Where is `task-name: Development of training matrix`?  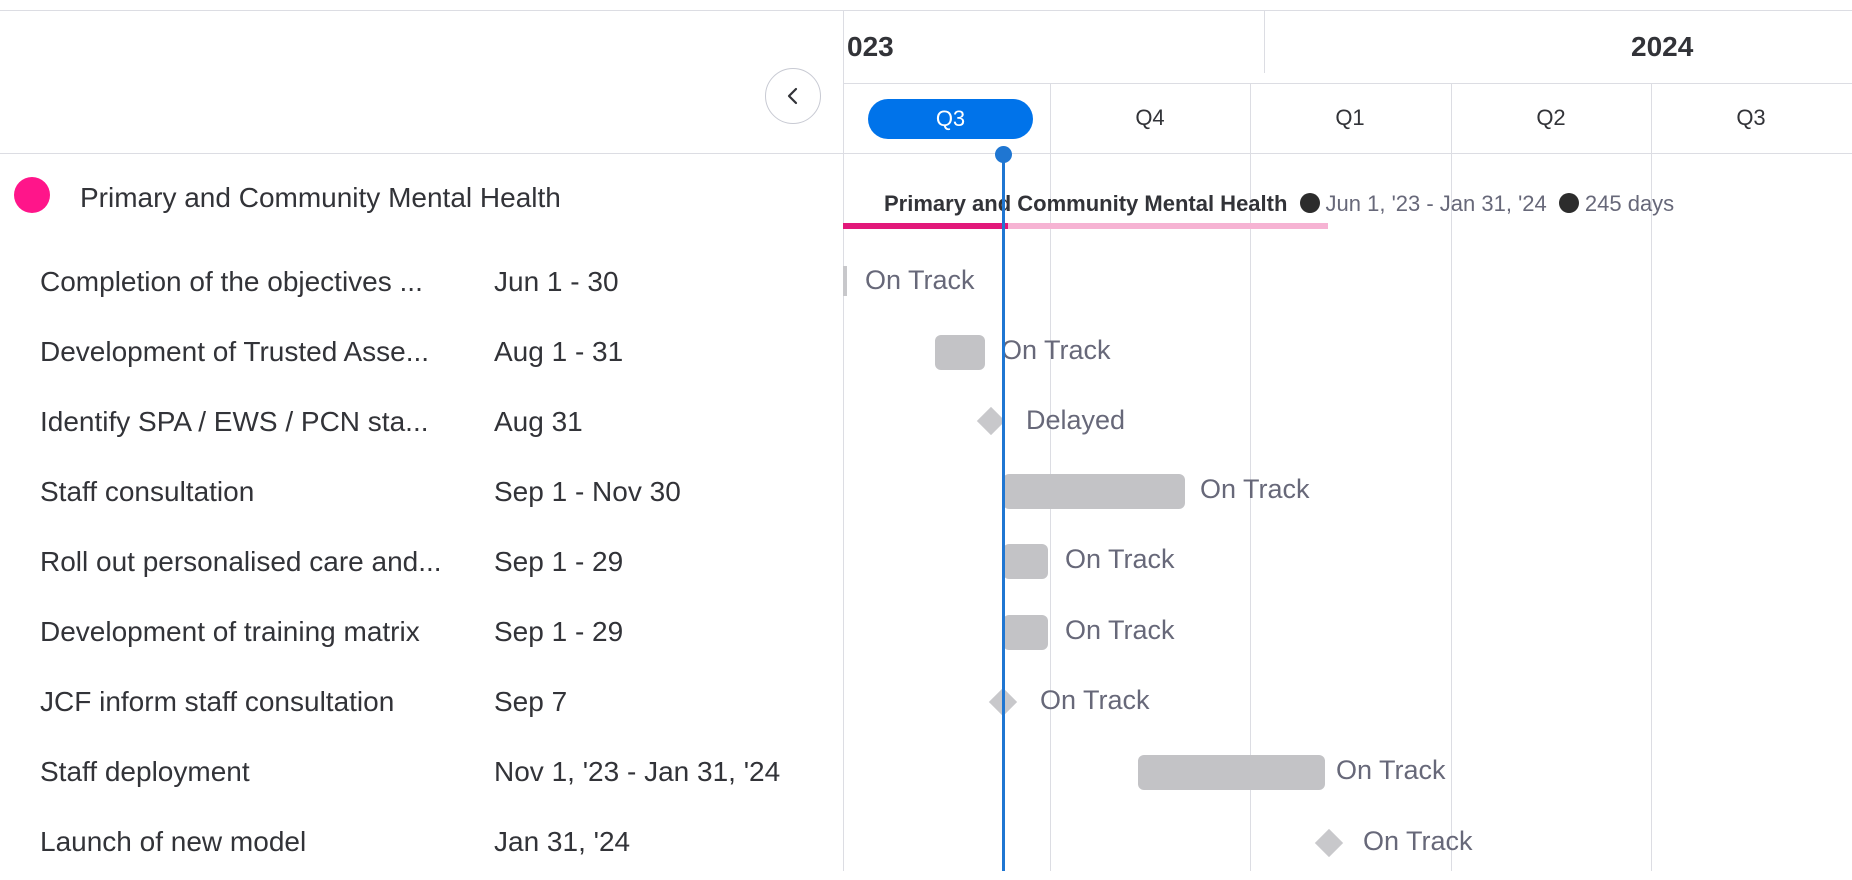
task-name: Development of training matrix is located at coordinates (230, 631).